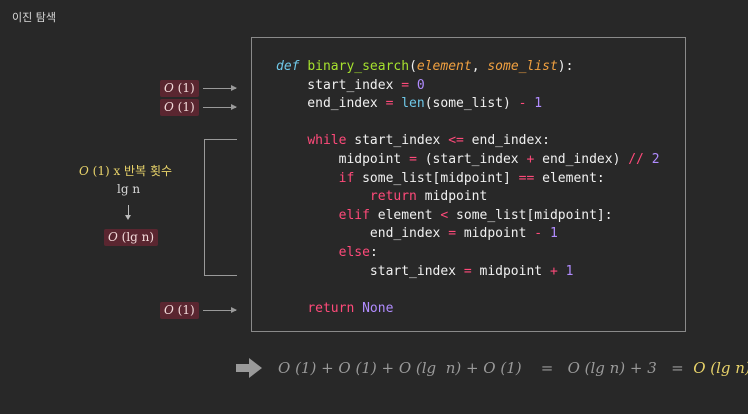 The image size is (748, 414). What do you see at coordinates (128, 212) in the screenshot?
I see `arrow-down-icon` at bounding box center [128, 212].